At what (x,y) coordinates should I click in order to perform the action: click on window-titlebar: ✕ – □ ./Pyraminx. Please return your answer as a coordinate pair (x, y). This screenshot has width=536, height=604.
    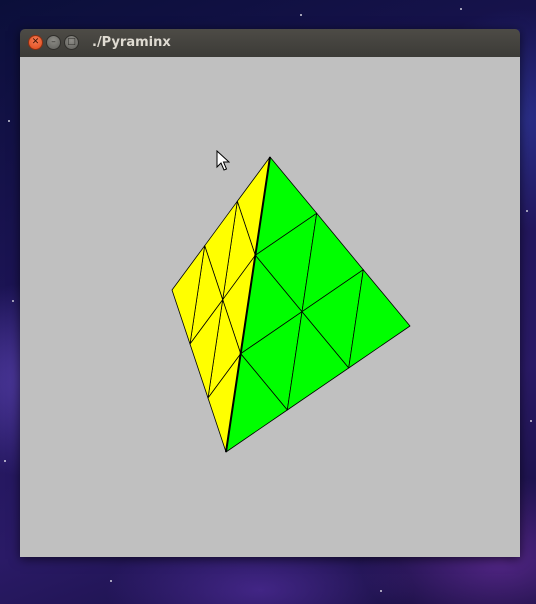
    Looking at the image, I should click on (270, 43).